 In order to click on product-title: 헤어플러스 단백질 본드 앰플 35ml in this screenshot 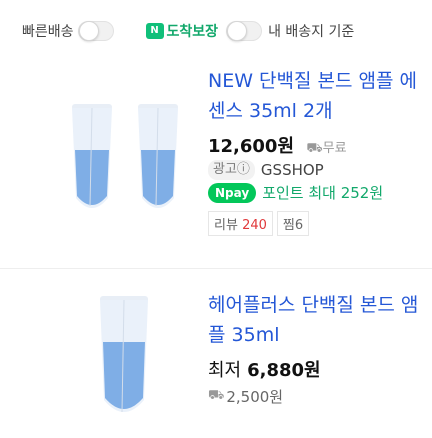, I will do `click(320, 320)`.